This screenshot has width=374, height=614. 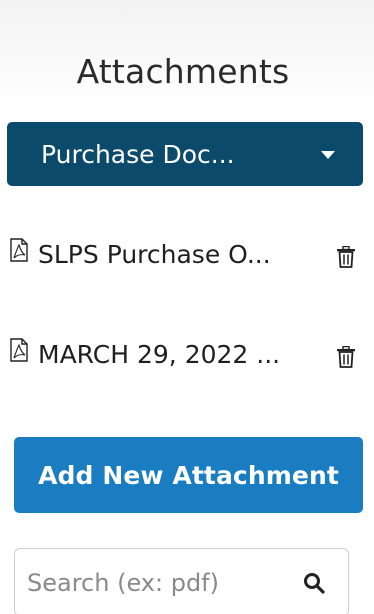 I want to click on search-input, so click(x=147, y=583).